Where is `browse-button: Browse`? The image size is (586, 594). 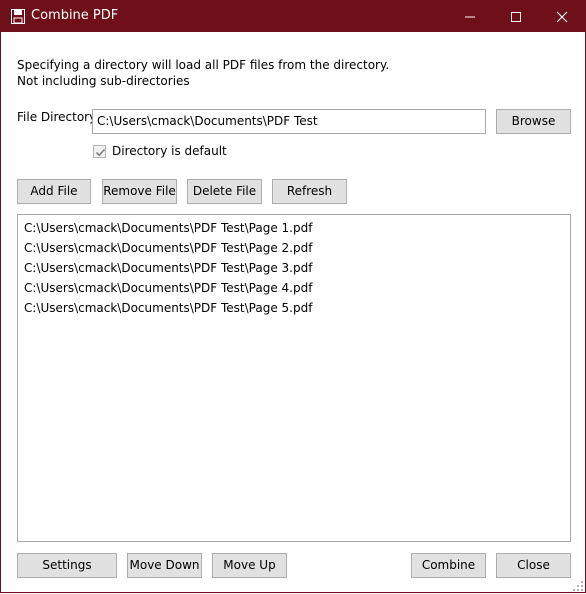 browse-button: Browse is located at coordinates (533, 121).